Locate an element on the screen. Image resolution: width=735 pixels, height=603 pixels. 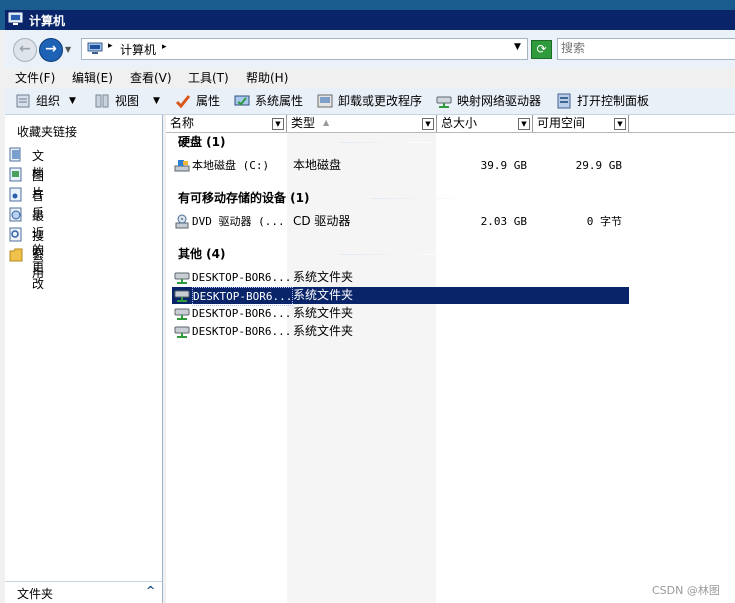
uninstall-button: 卸载或更改程序 is located at coordinates (371, 101).